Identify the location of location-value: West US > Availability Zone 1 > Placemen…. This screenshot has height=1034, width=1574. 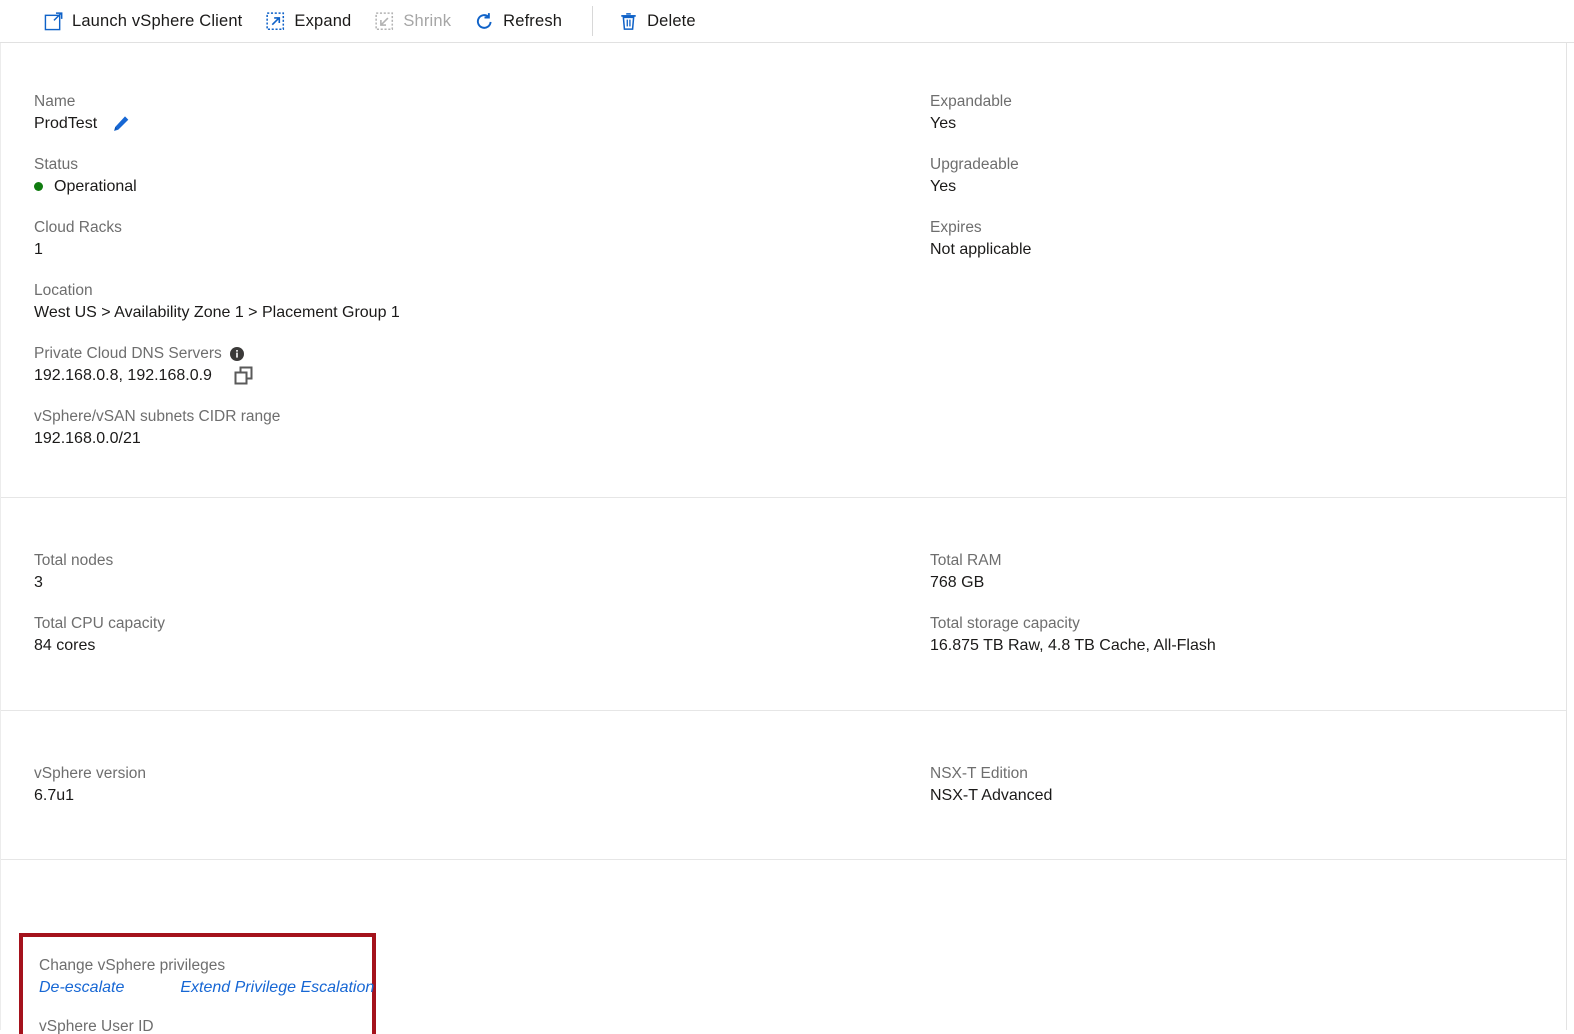
(217, 312).